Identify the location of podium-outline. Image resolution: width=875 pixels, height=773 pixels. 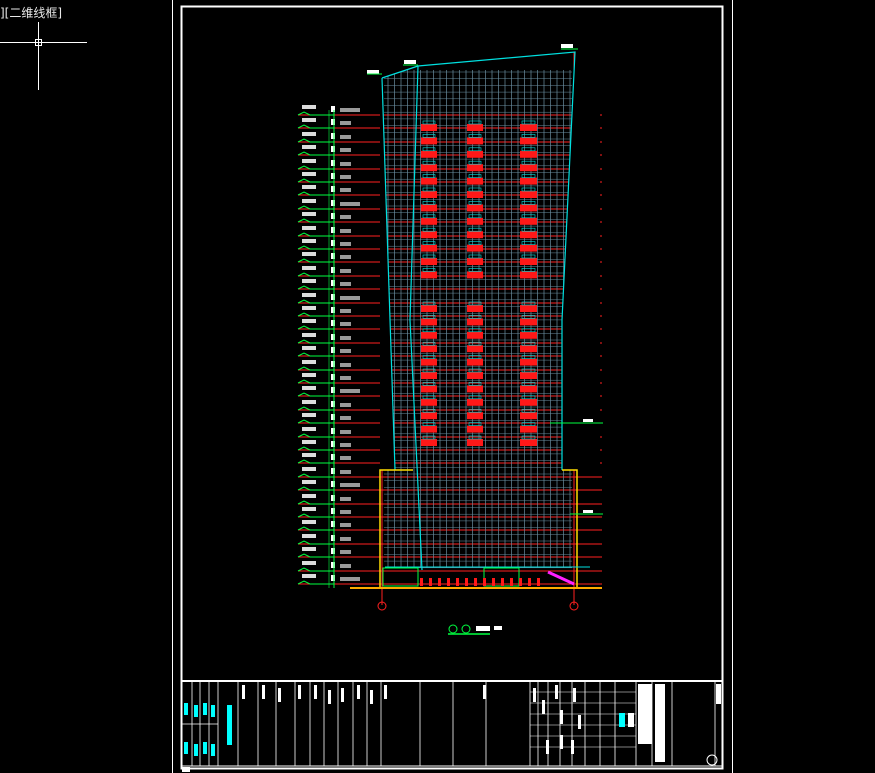
(570, 528).